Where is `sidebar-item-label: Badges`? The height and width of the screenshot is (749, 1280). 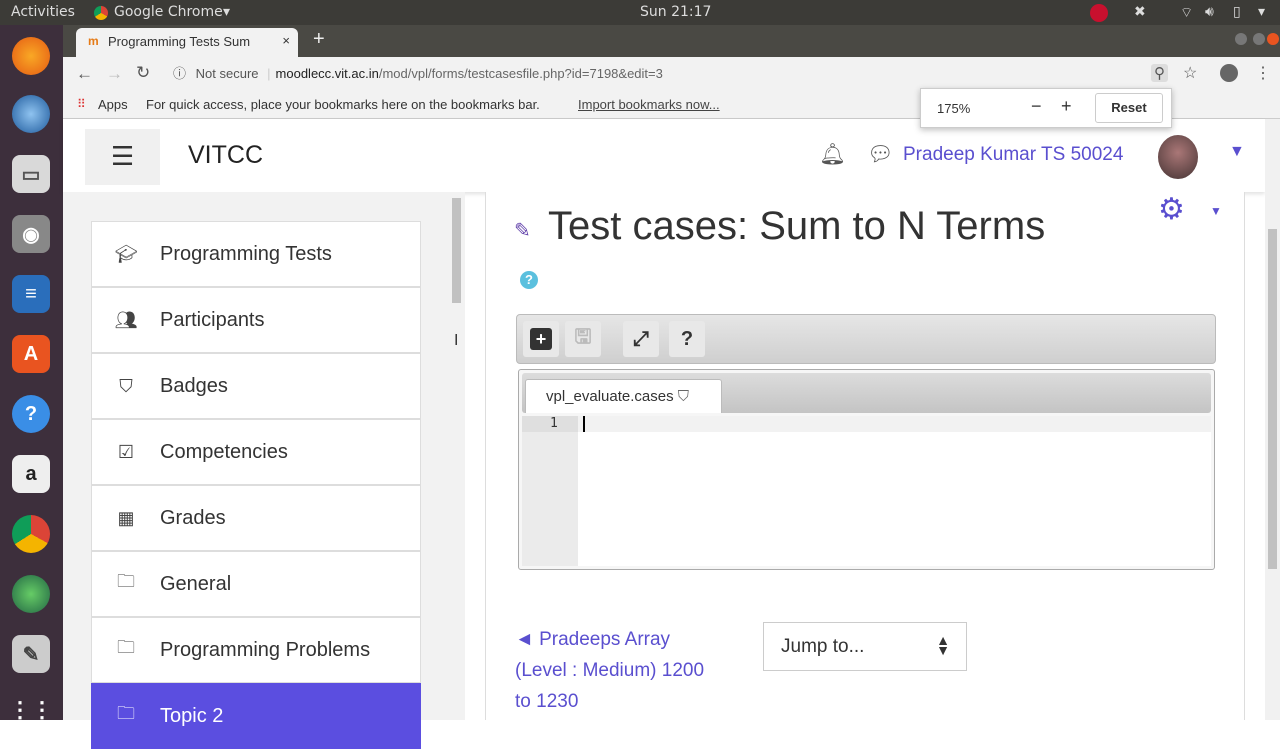
sidebar-item-label: Badges is located at coordinates (194, 385).